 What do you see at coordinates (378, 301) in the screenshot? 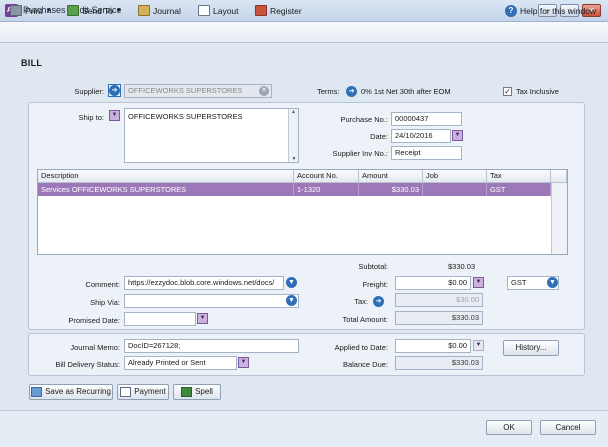
I see `tax-details-icon: ➔` at bounding box center [378, 301].